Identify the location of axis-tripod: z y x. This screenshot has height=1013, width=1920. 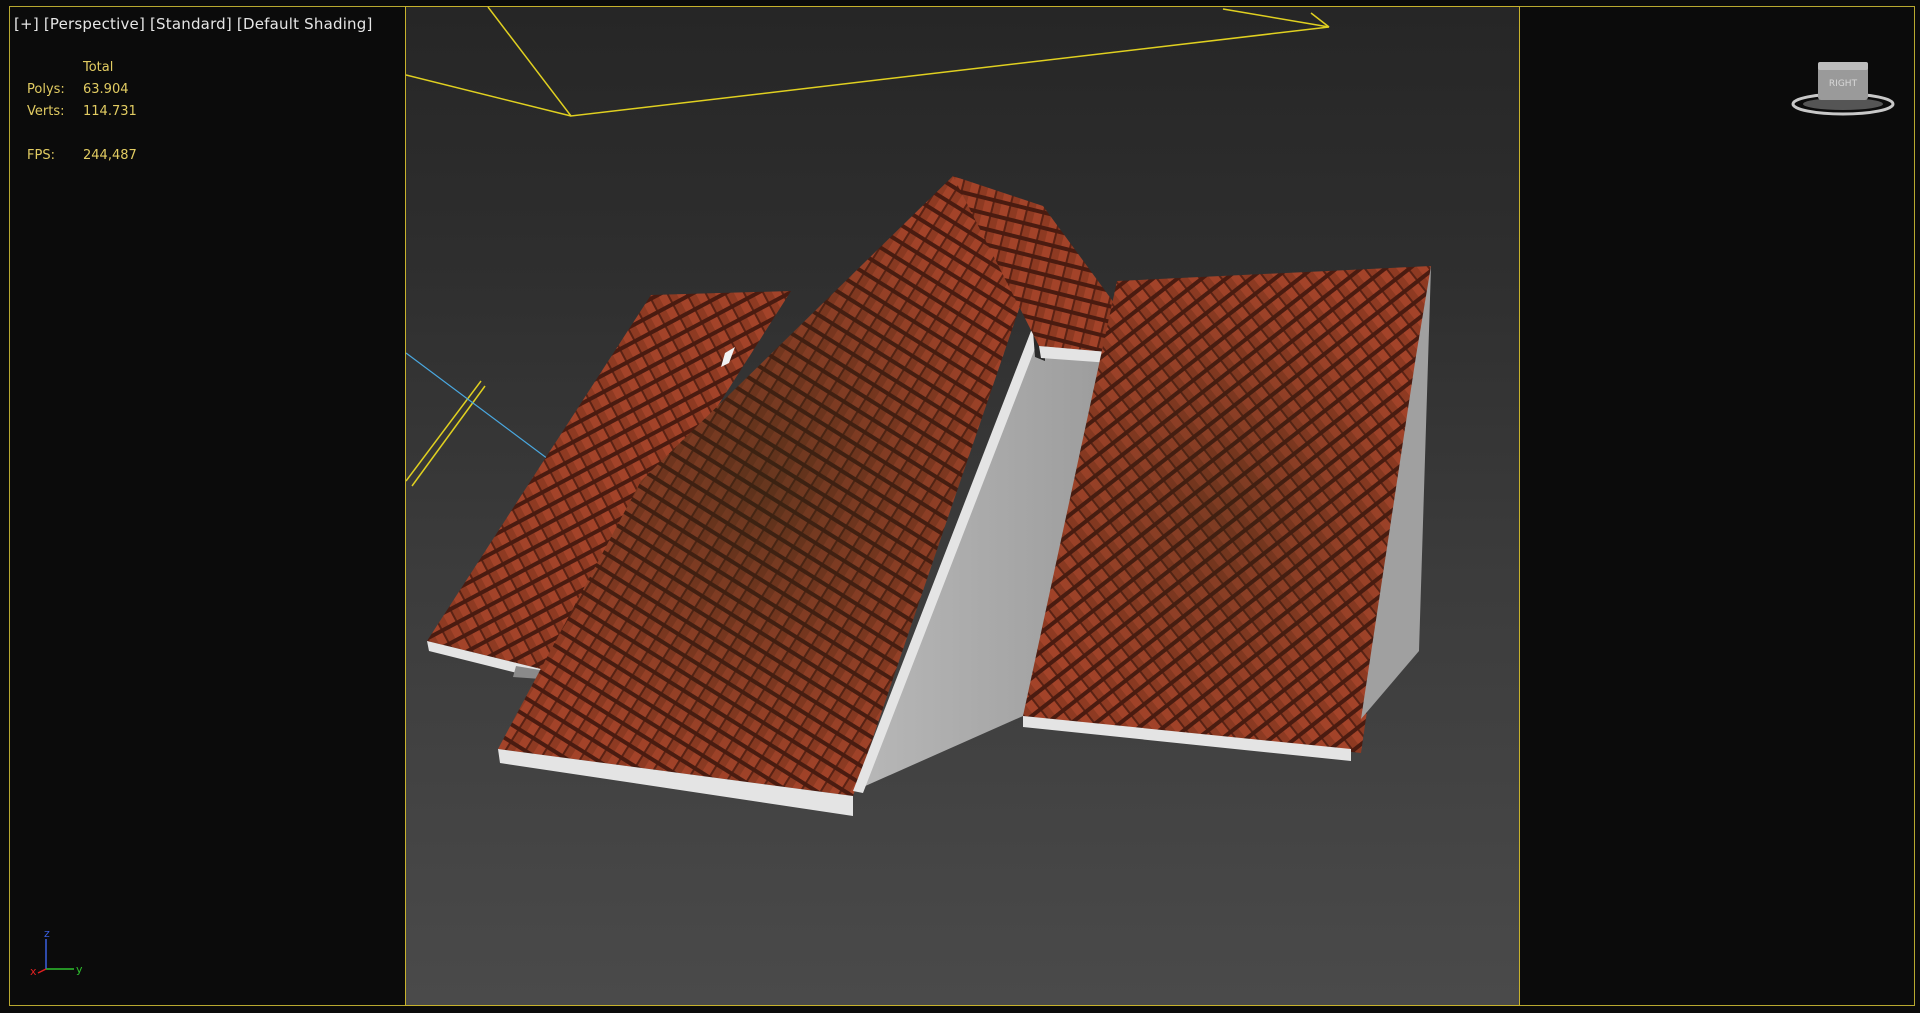
(56, 951).